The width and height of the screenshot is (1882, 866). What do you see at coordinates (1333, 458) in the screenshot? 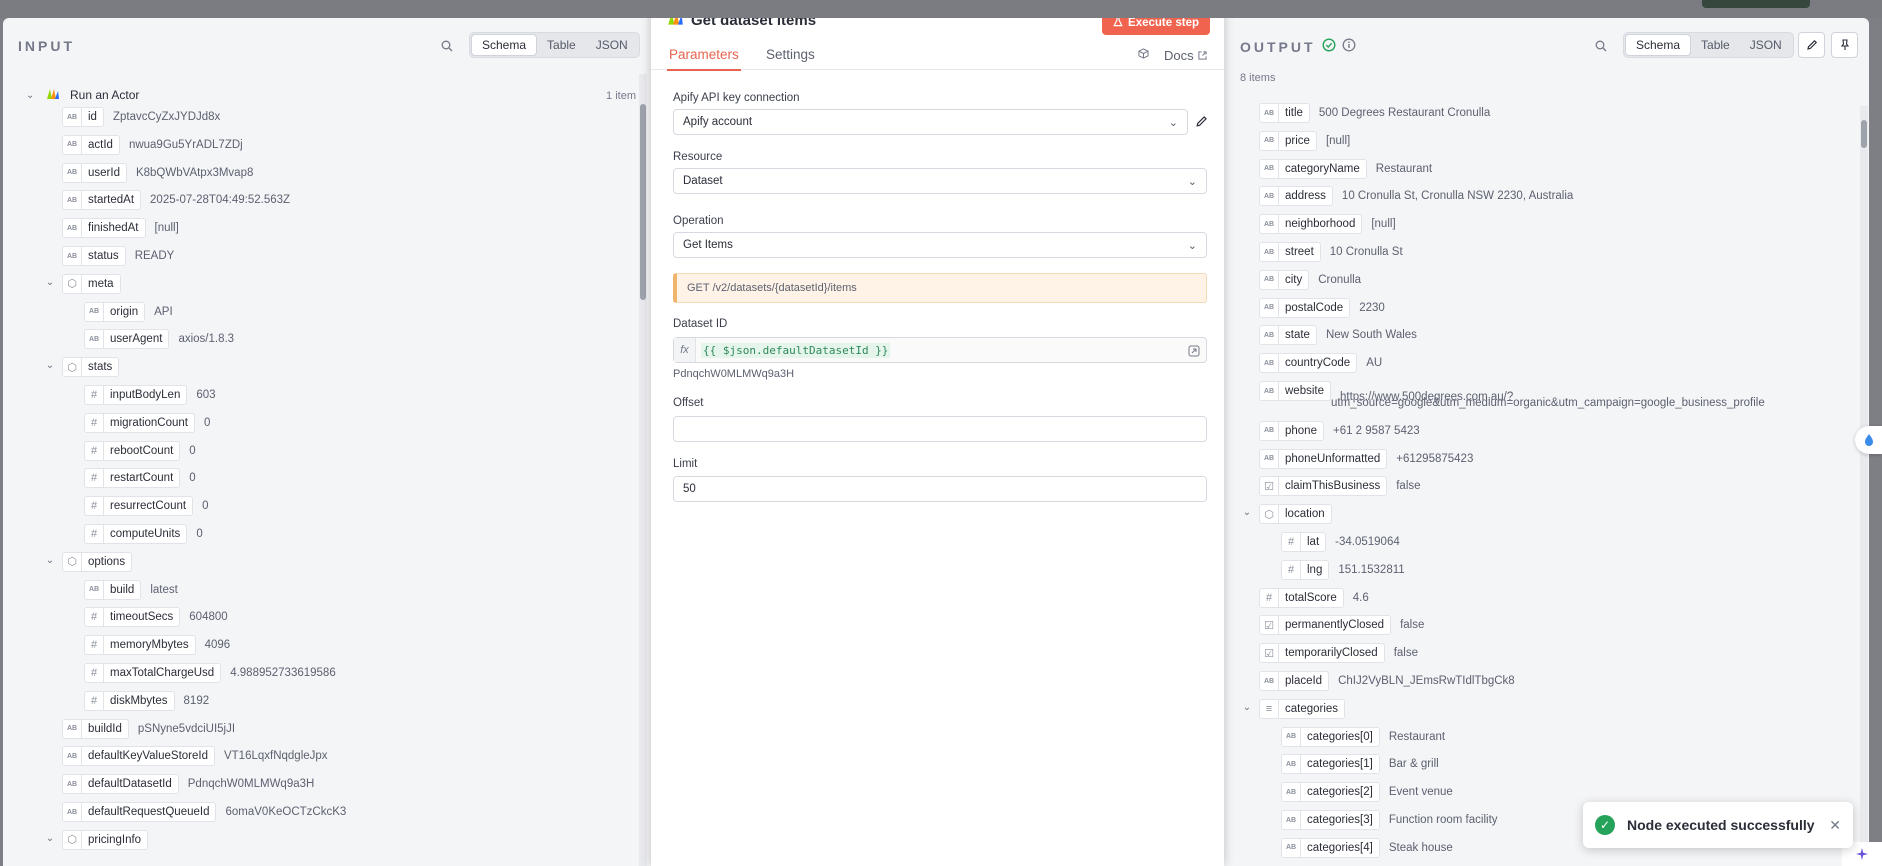
I see `field-key: phoneUnformatted` at bounding box center [1333, 458].